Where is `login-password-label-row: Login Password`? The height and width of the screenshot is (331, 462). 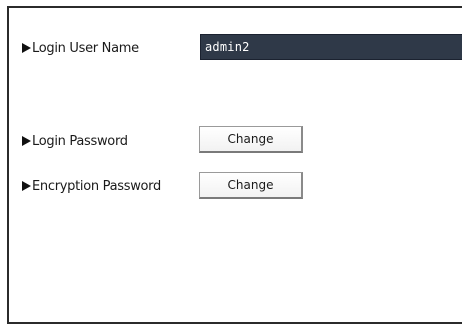 login-password-label-row: Login Password is located at coordinates (75, 141).